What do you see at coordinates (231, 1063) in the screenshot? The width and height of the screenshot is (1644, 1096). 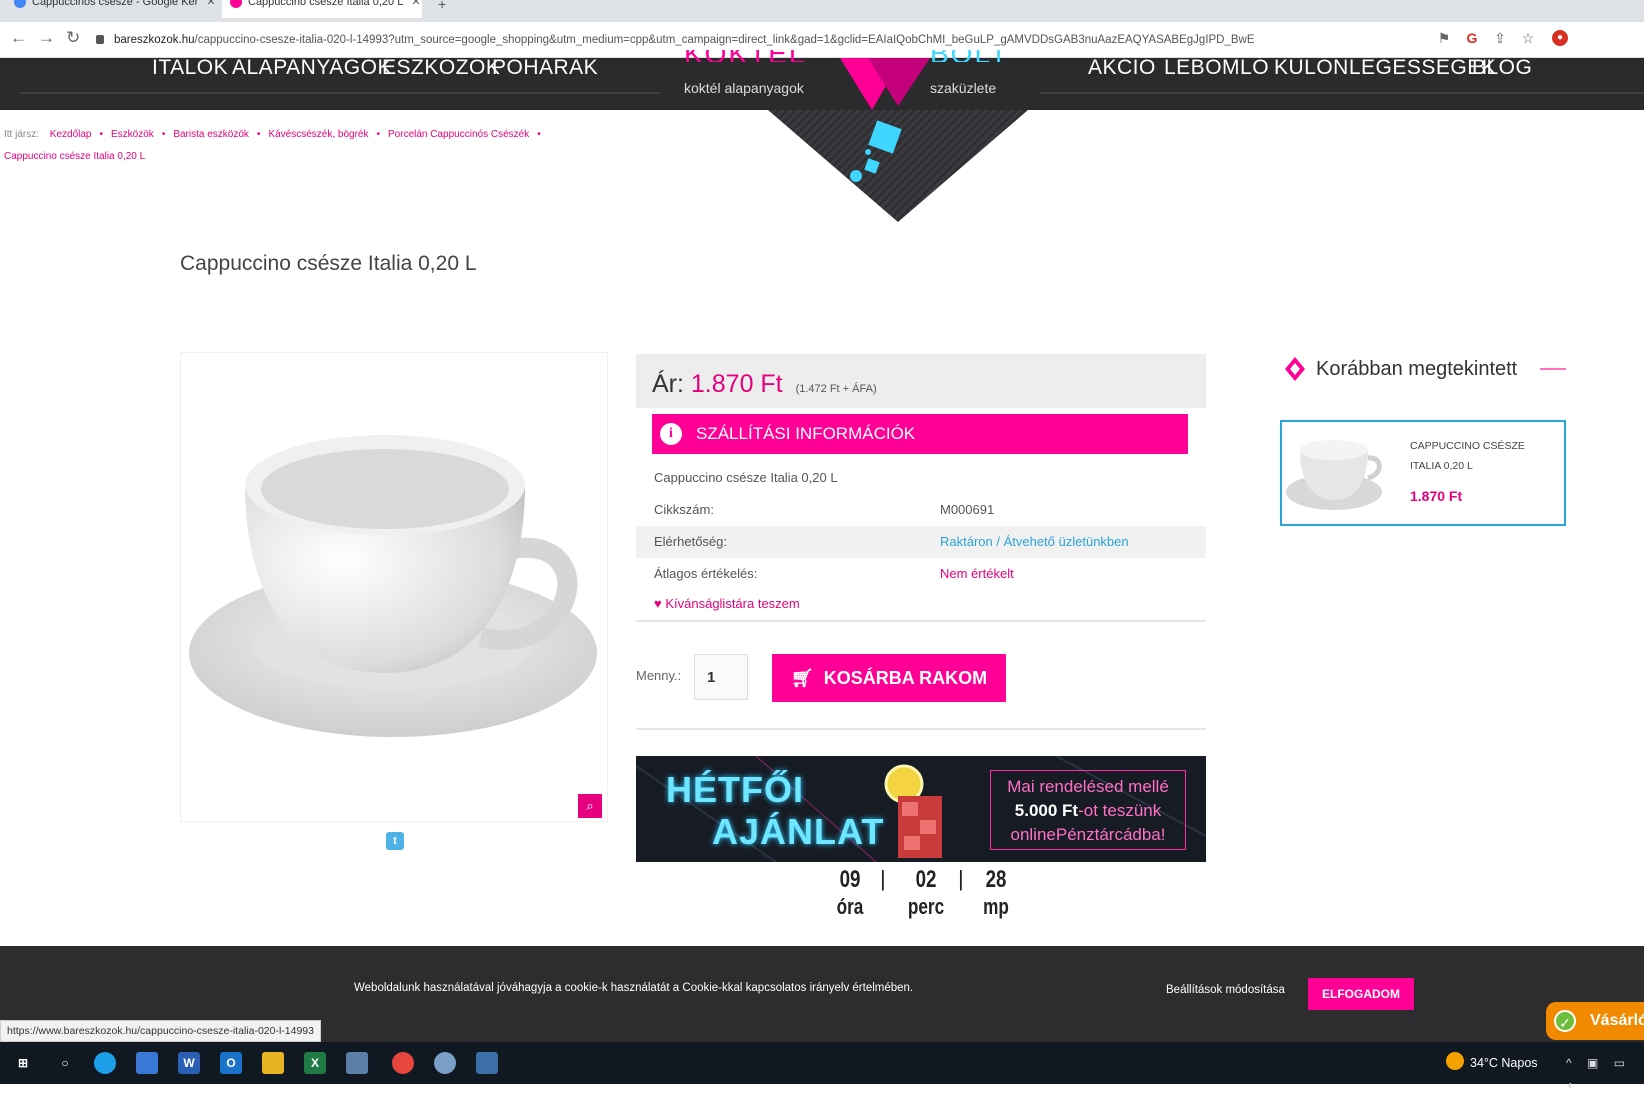 I see `outlook-icon: O` at bounding box center [231, 1063].